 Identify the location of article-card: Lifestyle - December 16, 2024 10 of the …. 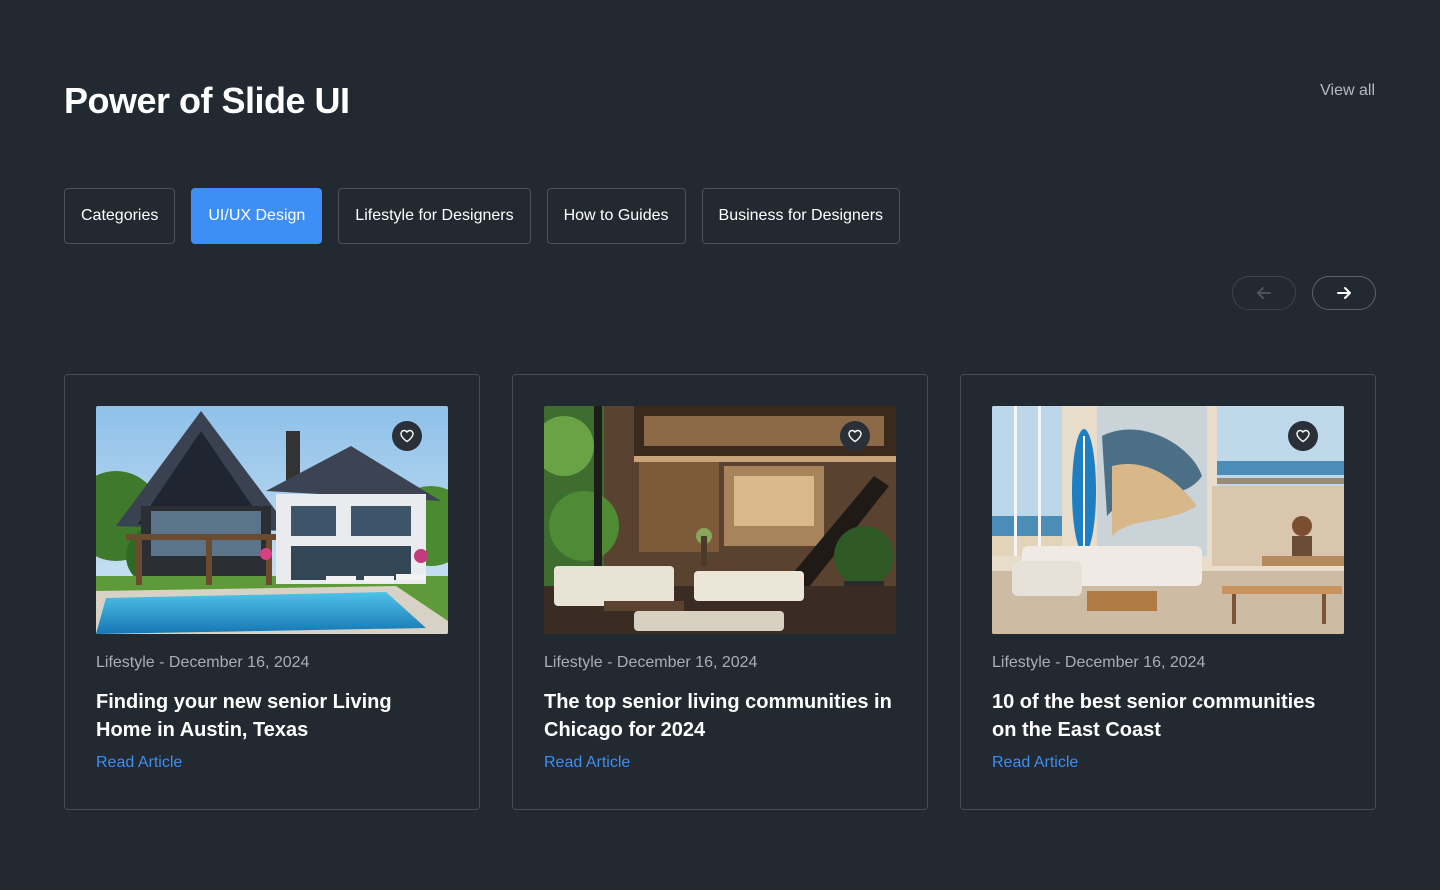
(1168, 592).